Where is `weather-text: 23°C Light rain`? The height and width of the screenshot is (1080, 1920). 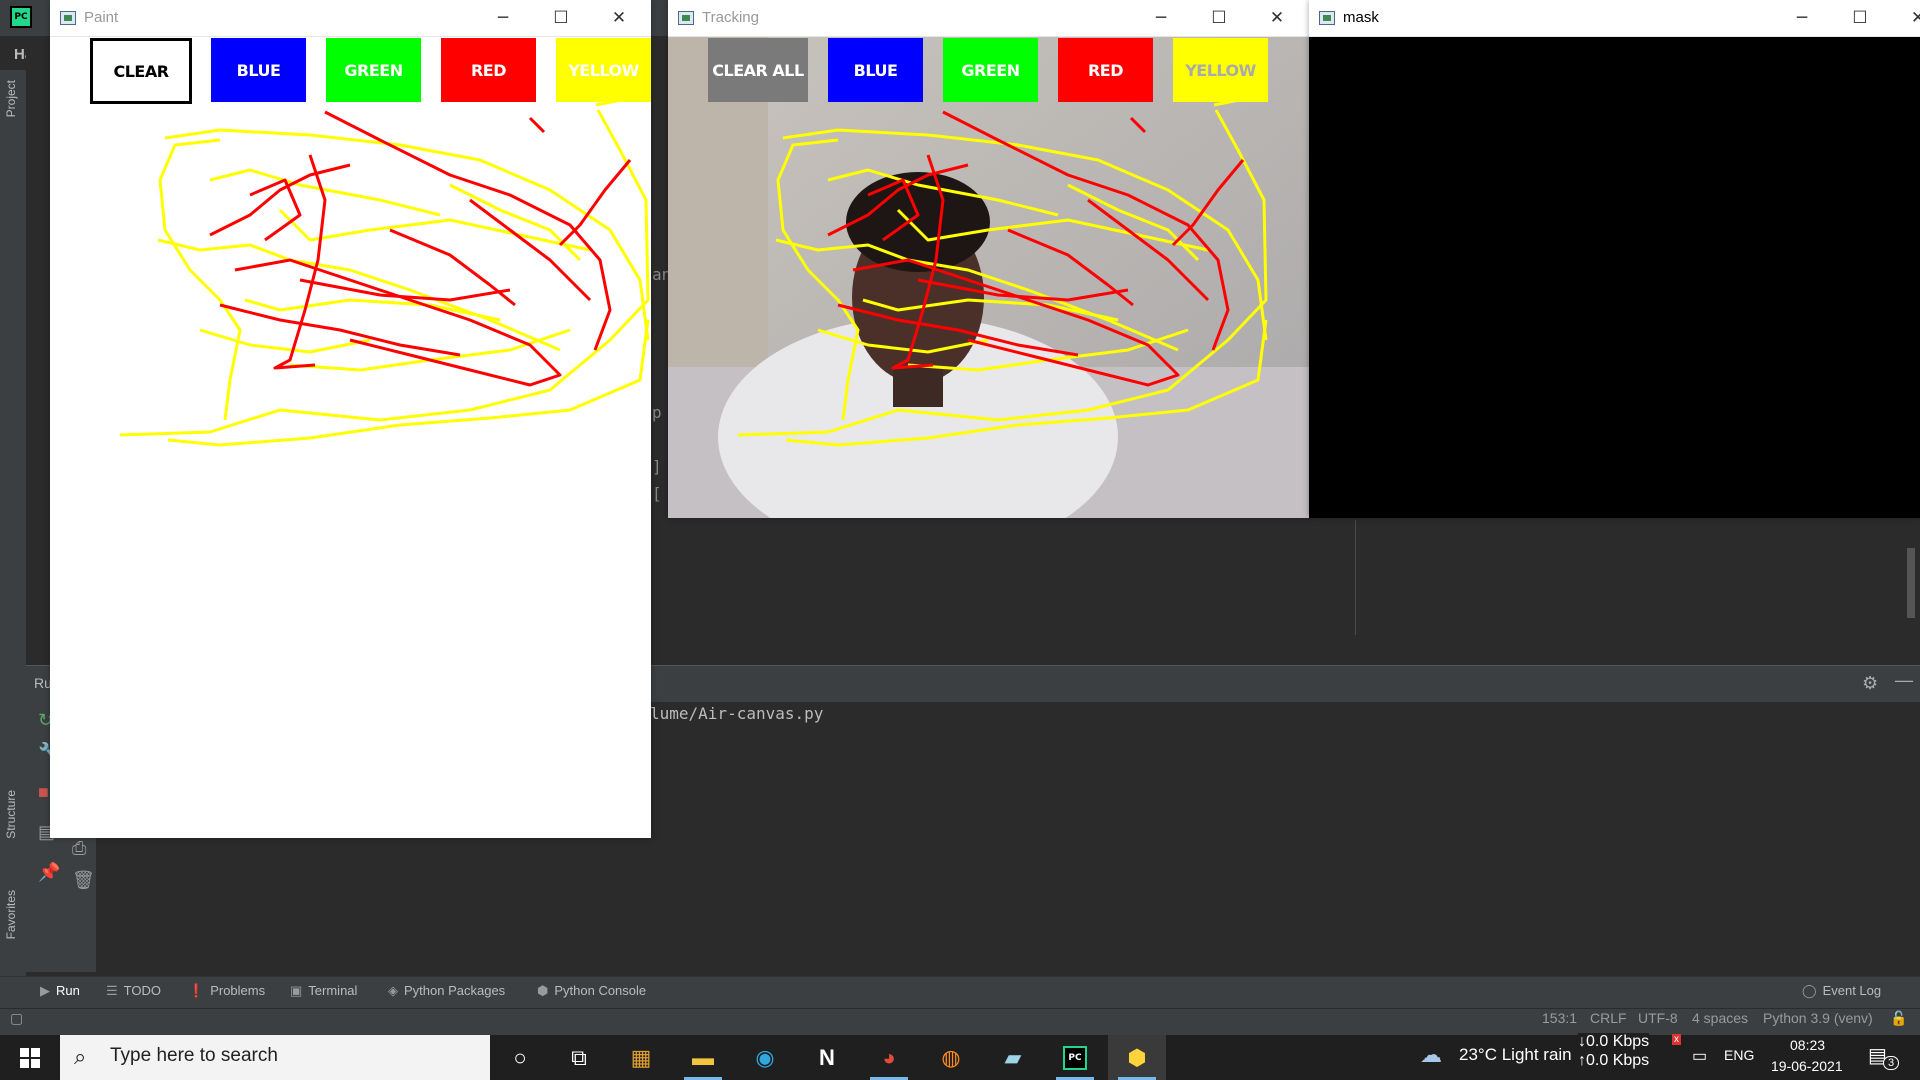 weather-text: 23°C Light rain is located at coordinates (1515, 1055).